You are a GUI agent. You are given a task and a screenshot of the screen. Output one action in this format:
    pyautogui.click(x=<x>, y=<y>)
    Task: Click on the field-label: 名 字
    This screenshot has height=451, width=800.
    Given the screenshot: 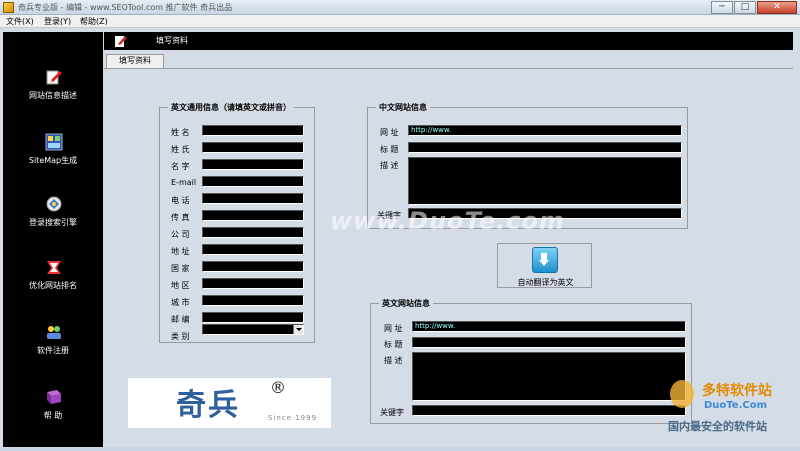 What is the action you would take?
    pyautogui.click(x=180, y=166)
    